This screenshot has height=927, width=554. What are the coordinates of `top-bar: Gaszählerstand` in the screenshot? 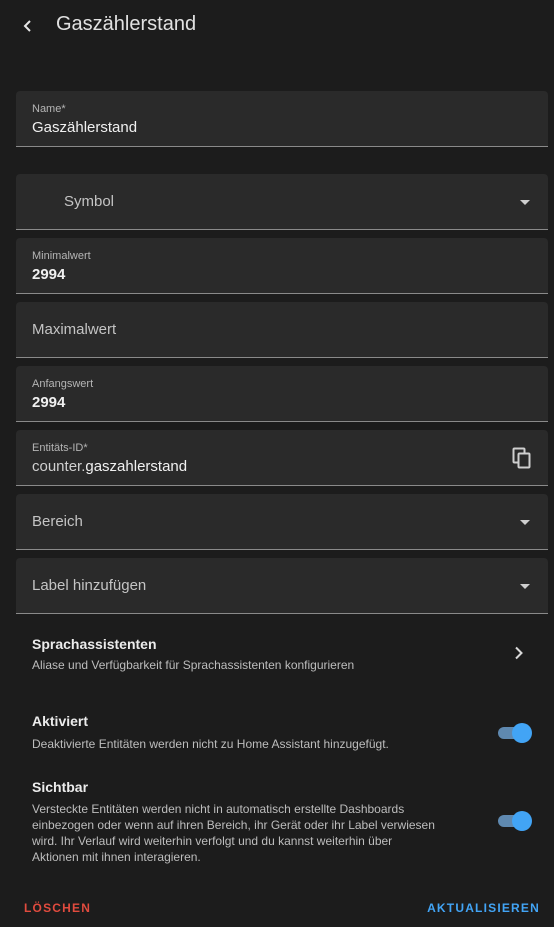 It's located at (277, 28).